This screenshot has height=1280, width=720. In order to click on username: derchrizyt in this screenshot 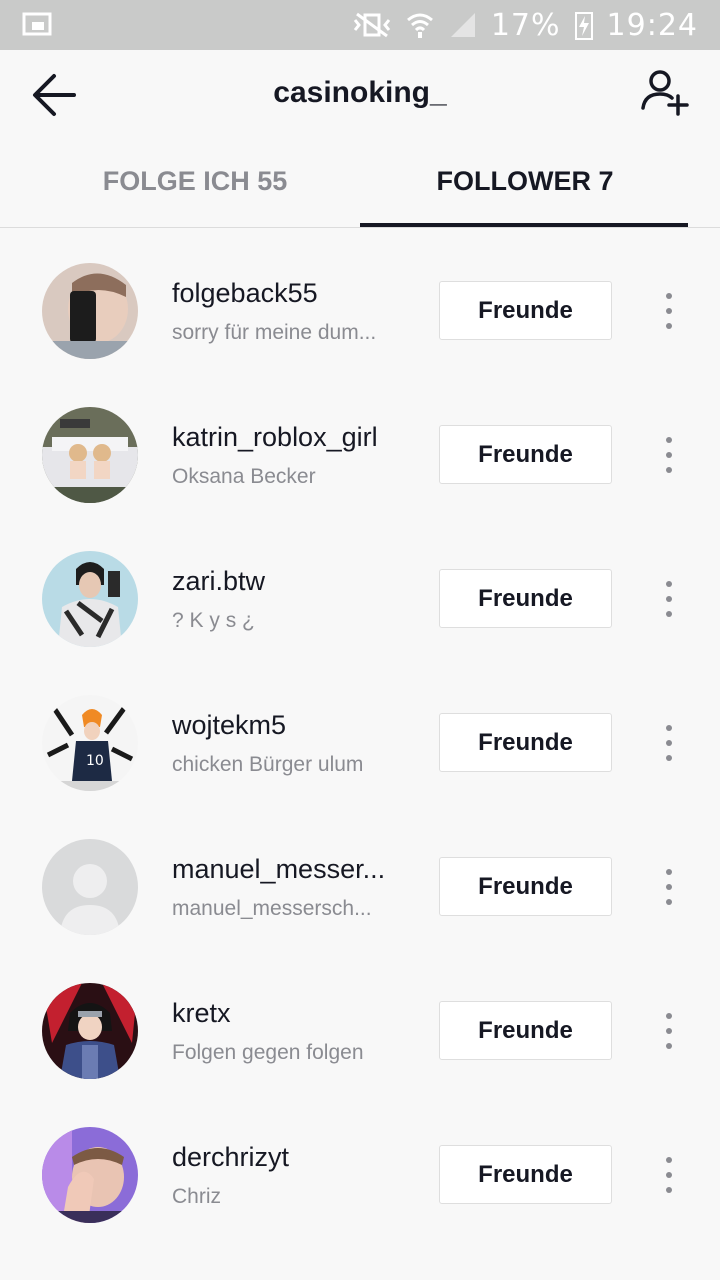, I will do `click(231, 1157)`.